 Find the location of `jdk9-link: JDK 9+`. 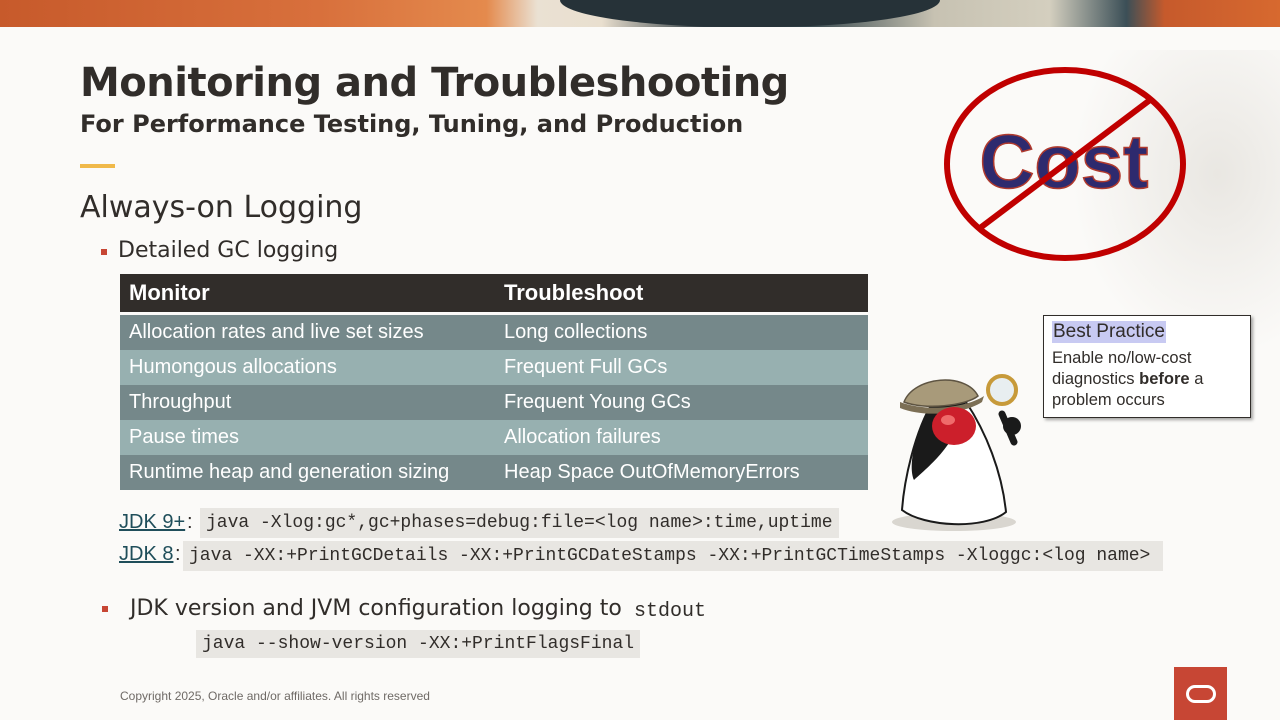

jdk9-link: JDK 9+ is located at coordinates (152, 522).